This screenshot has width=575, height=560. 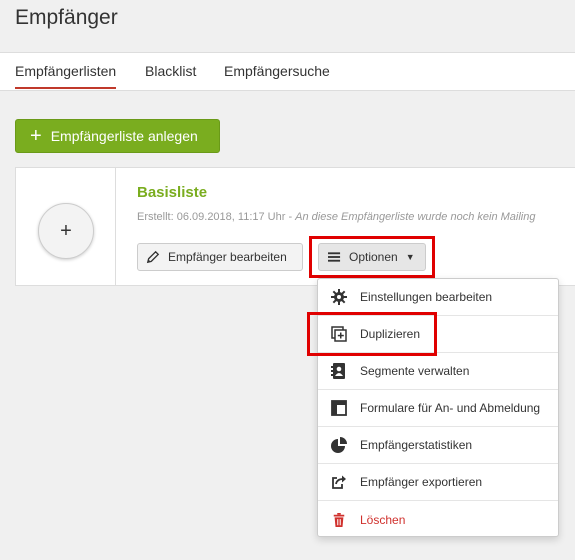 I want to click on tab-empfaengersuche: Empfängersuche, so click(x=277, y=71).